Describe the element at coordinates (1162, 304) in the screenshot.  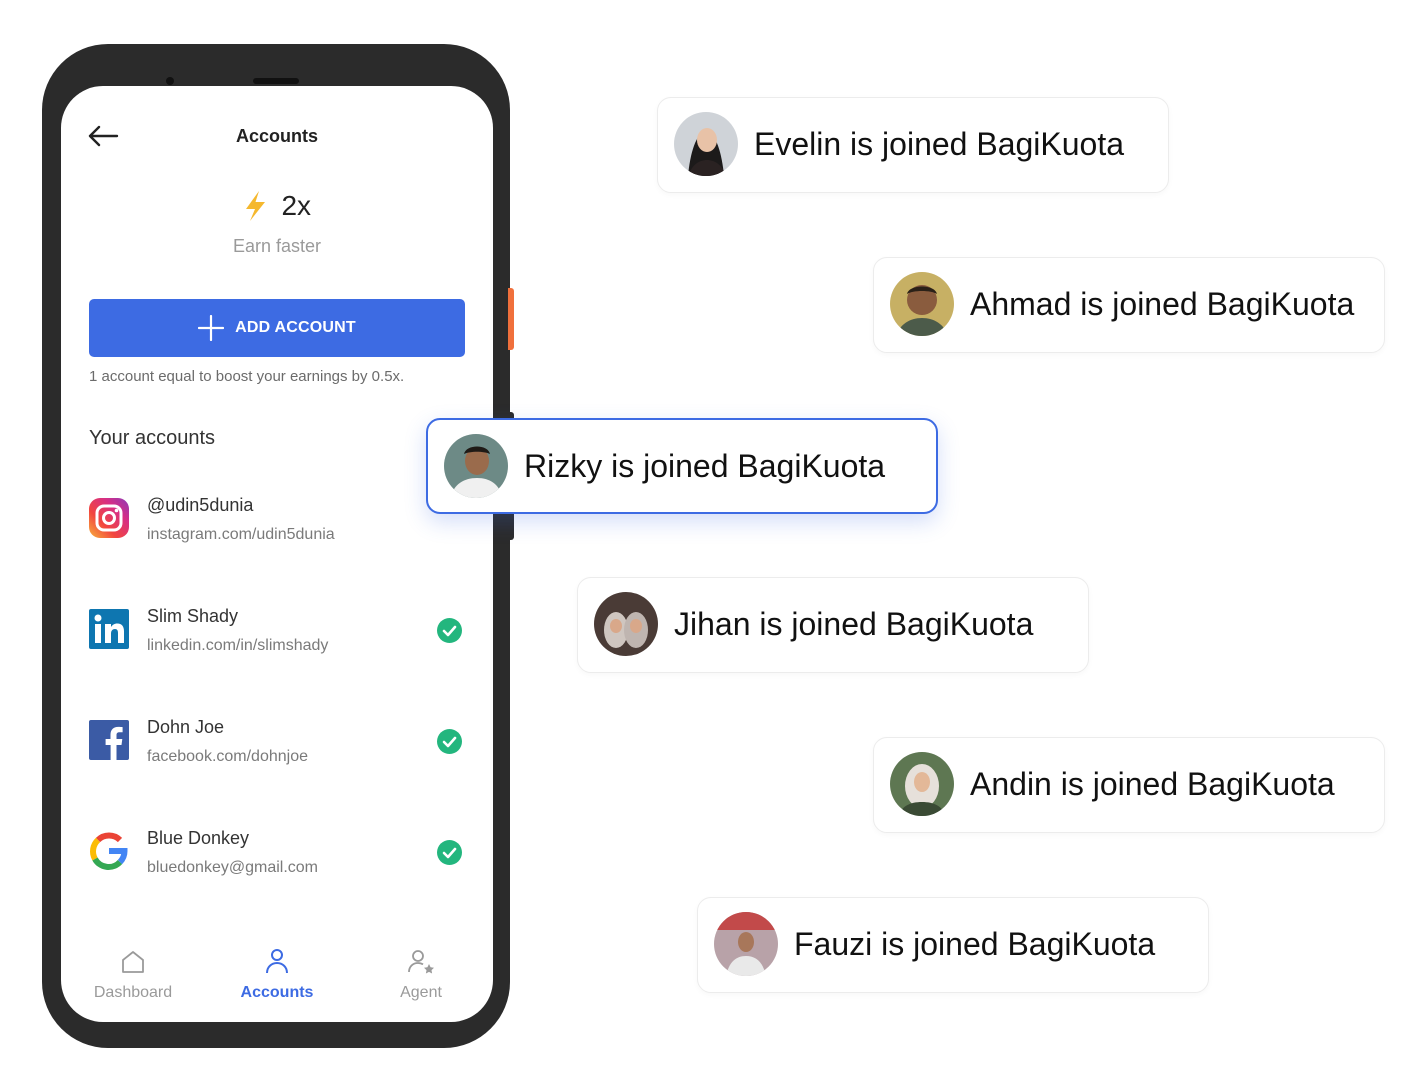
I see `notification-text: Ahmad is joined BagiKuota` at that location.